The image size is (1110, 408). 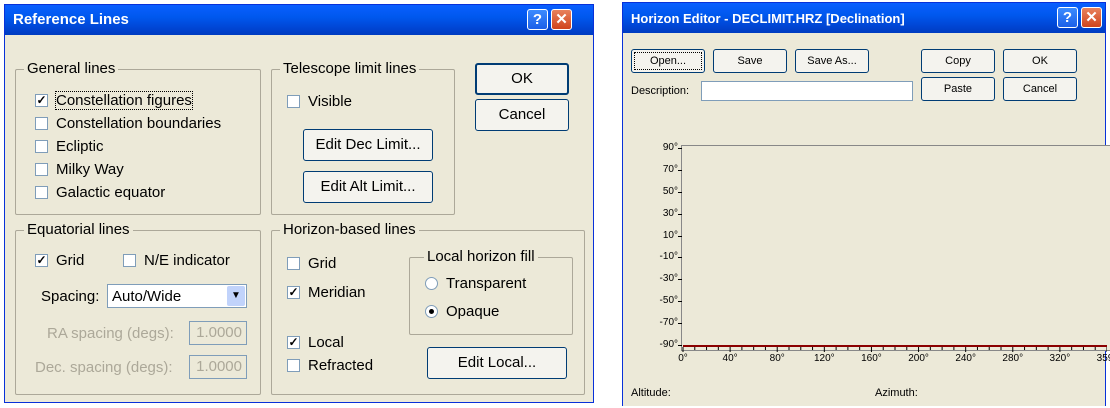 What do you see at coordinates (871, 358) in the screenshot?
I see `x-tick-label: 160°` at bounding box center [871, 358].